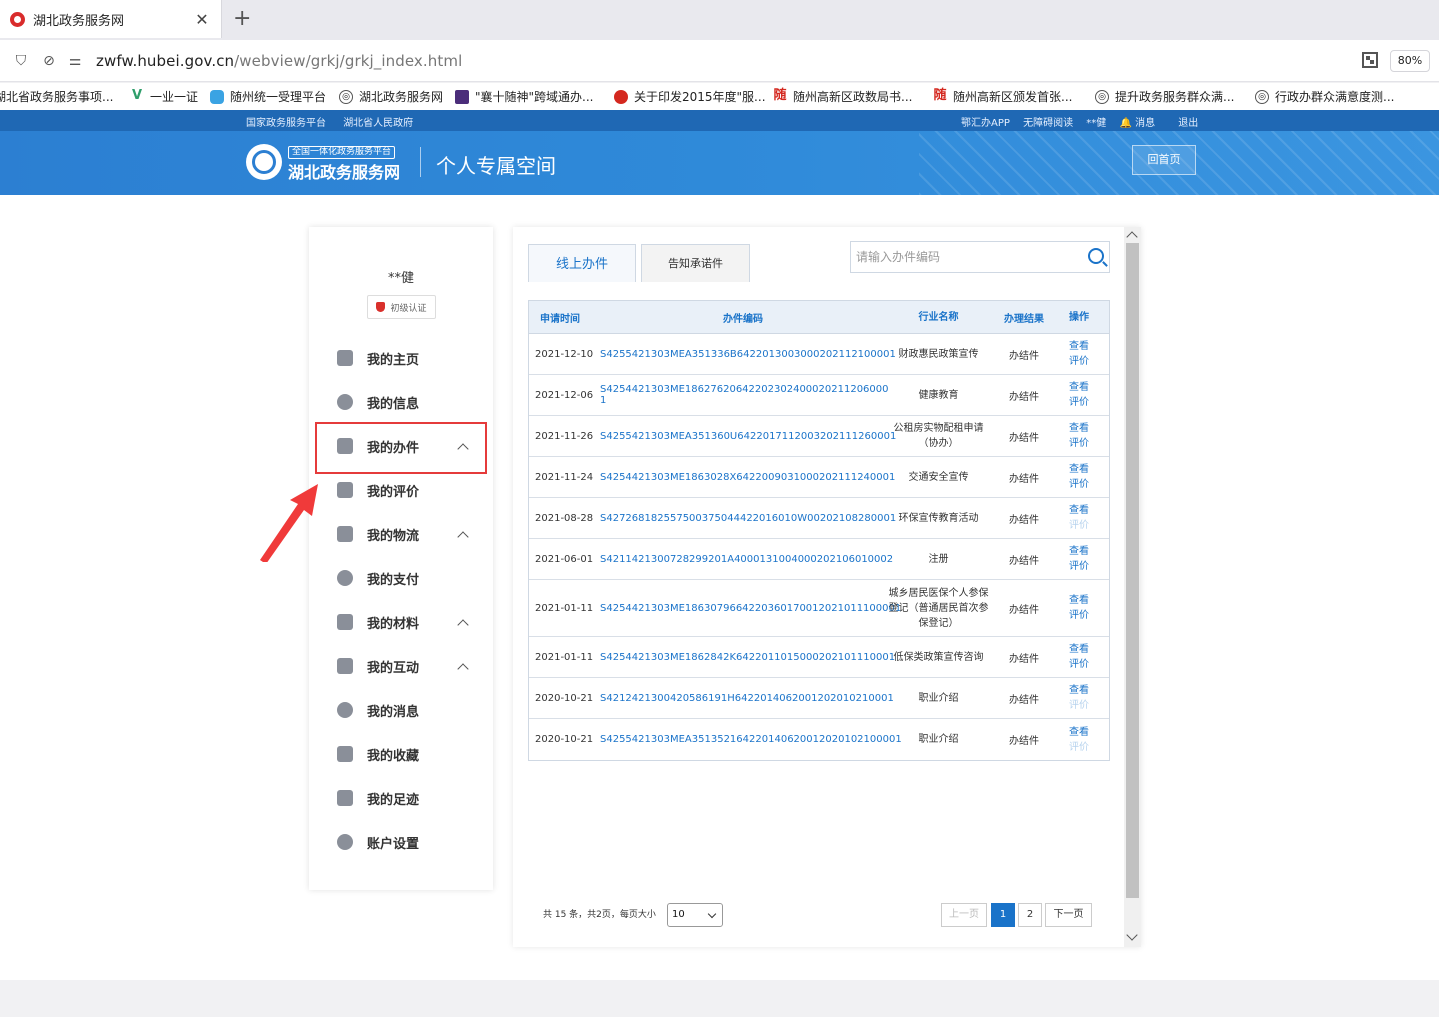 The image size is (1439, 1017). Describe the element at coordinates (345, 534) in the screenshot. I see `box-icon` at that location.